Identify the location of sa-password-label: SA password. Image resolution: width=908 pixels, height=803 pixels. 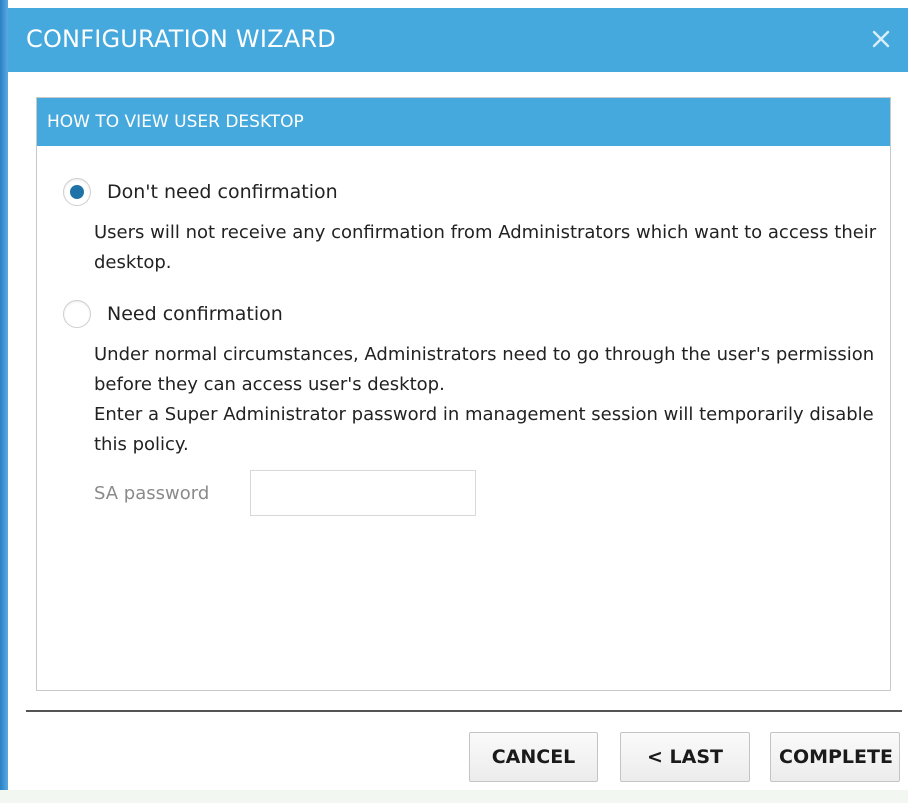
(152, 493).